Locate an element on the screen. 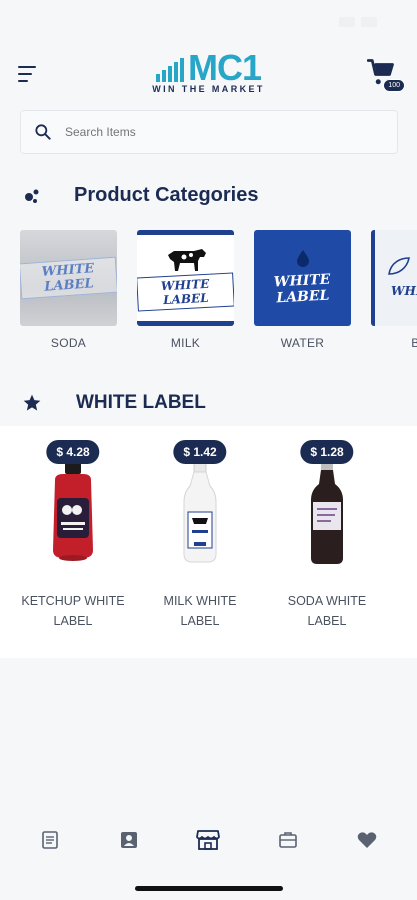  ketchup-bottle-image is located at coordinates (73, 511).